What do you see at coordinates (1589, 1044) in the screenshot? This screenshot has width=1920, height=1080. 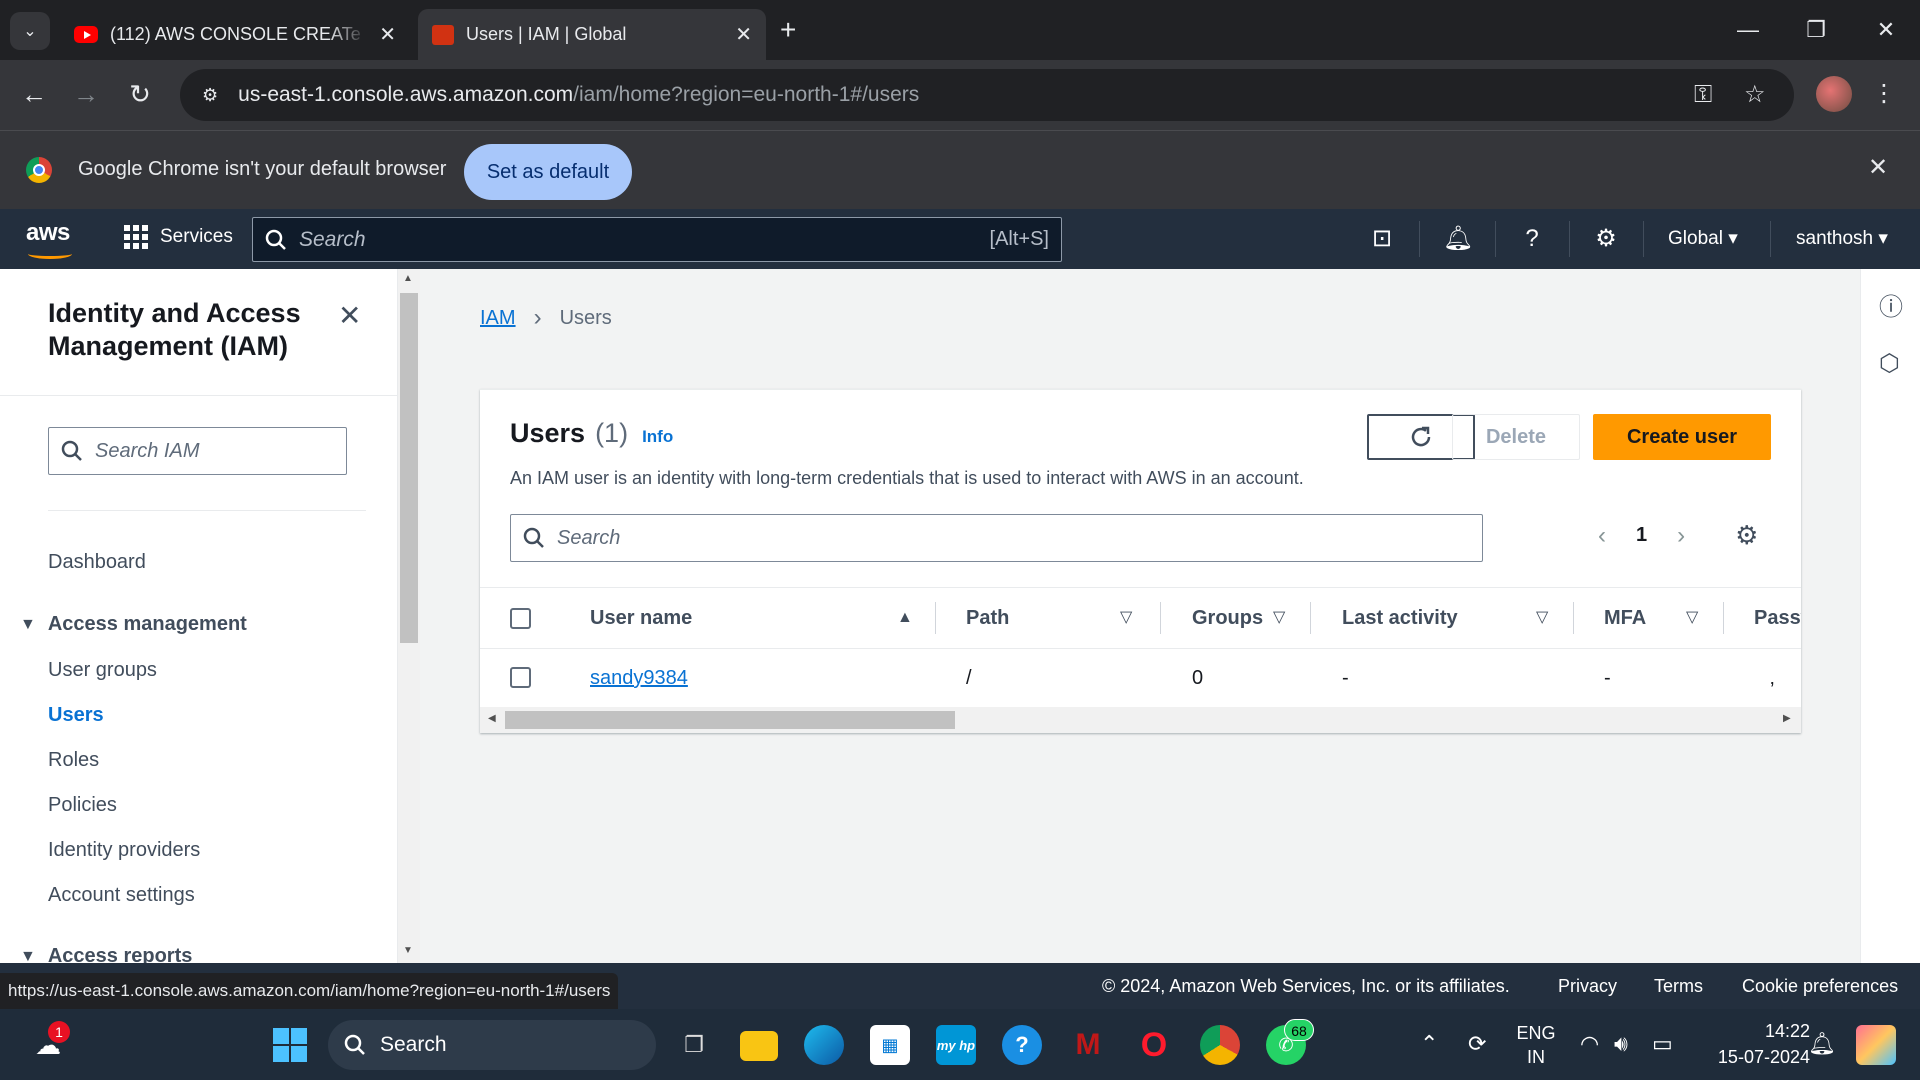 I see `wifi-icon: ◠` at bounding box center [1589, 1044].